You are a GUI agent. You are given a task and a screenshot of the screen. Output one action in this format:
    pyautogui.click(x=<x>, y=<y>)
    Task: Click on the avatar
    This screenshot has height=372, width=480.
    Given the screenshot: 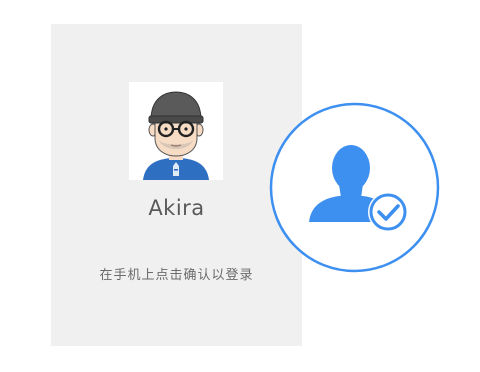 What is the action you would take?
    pyautogui.click(x=176, y=131)
    